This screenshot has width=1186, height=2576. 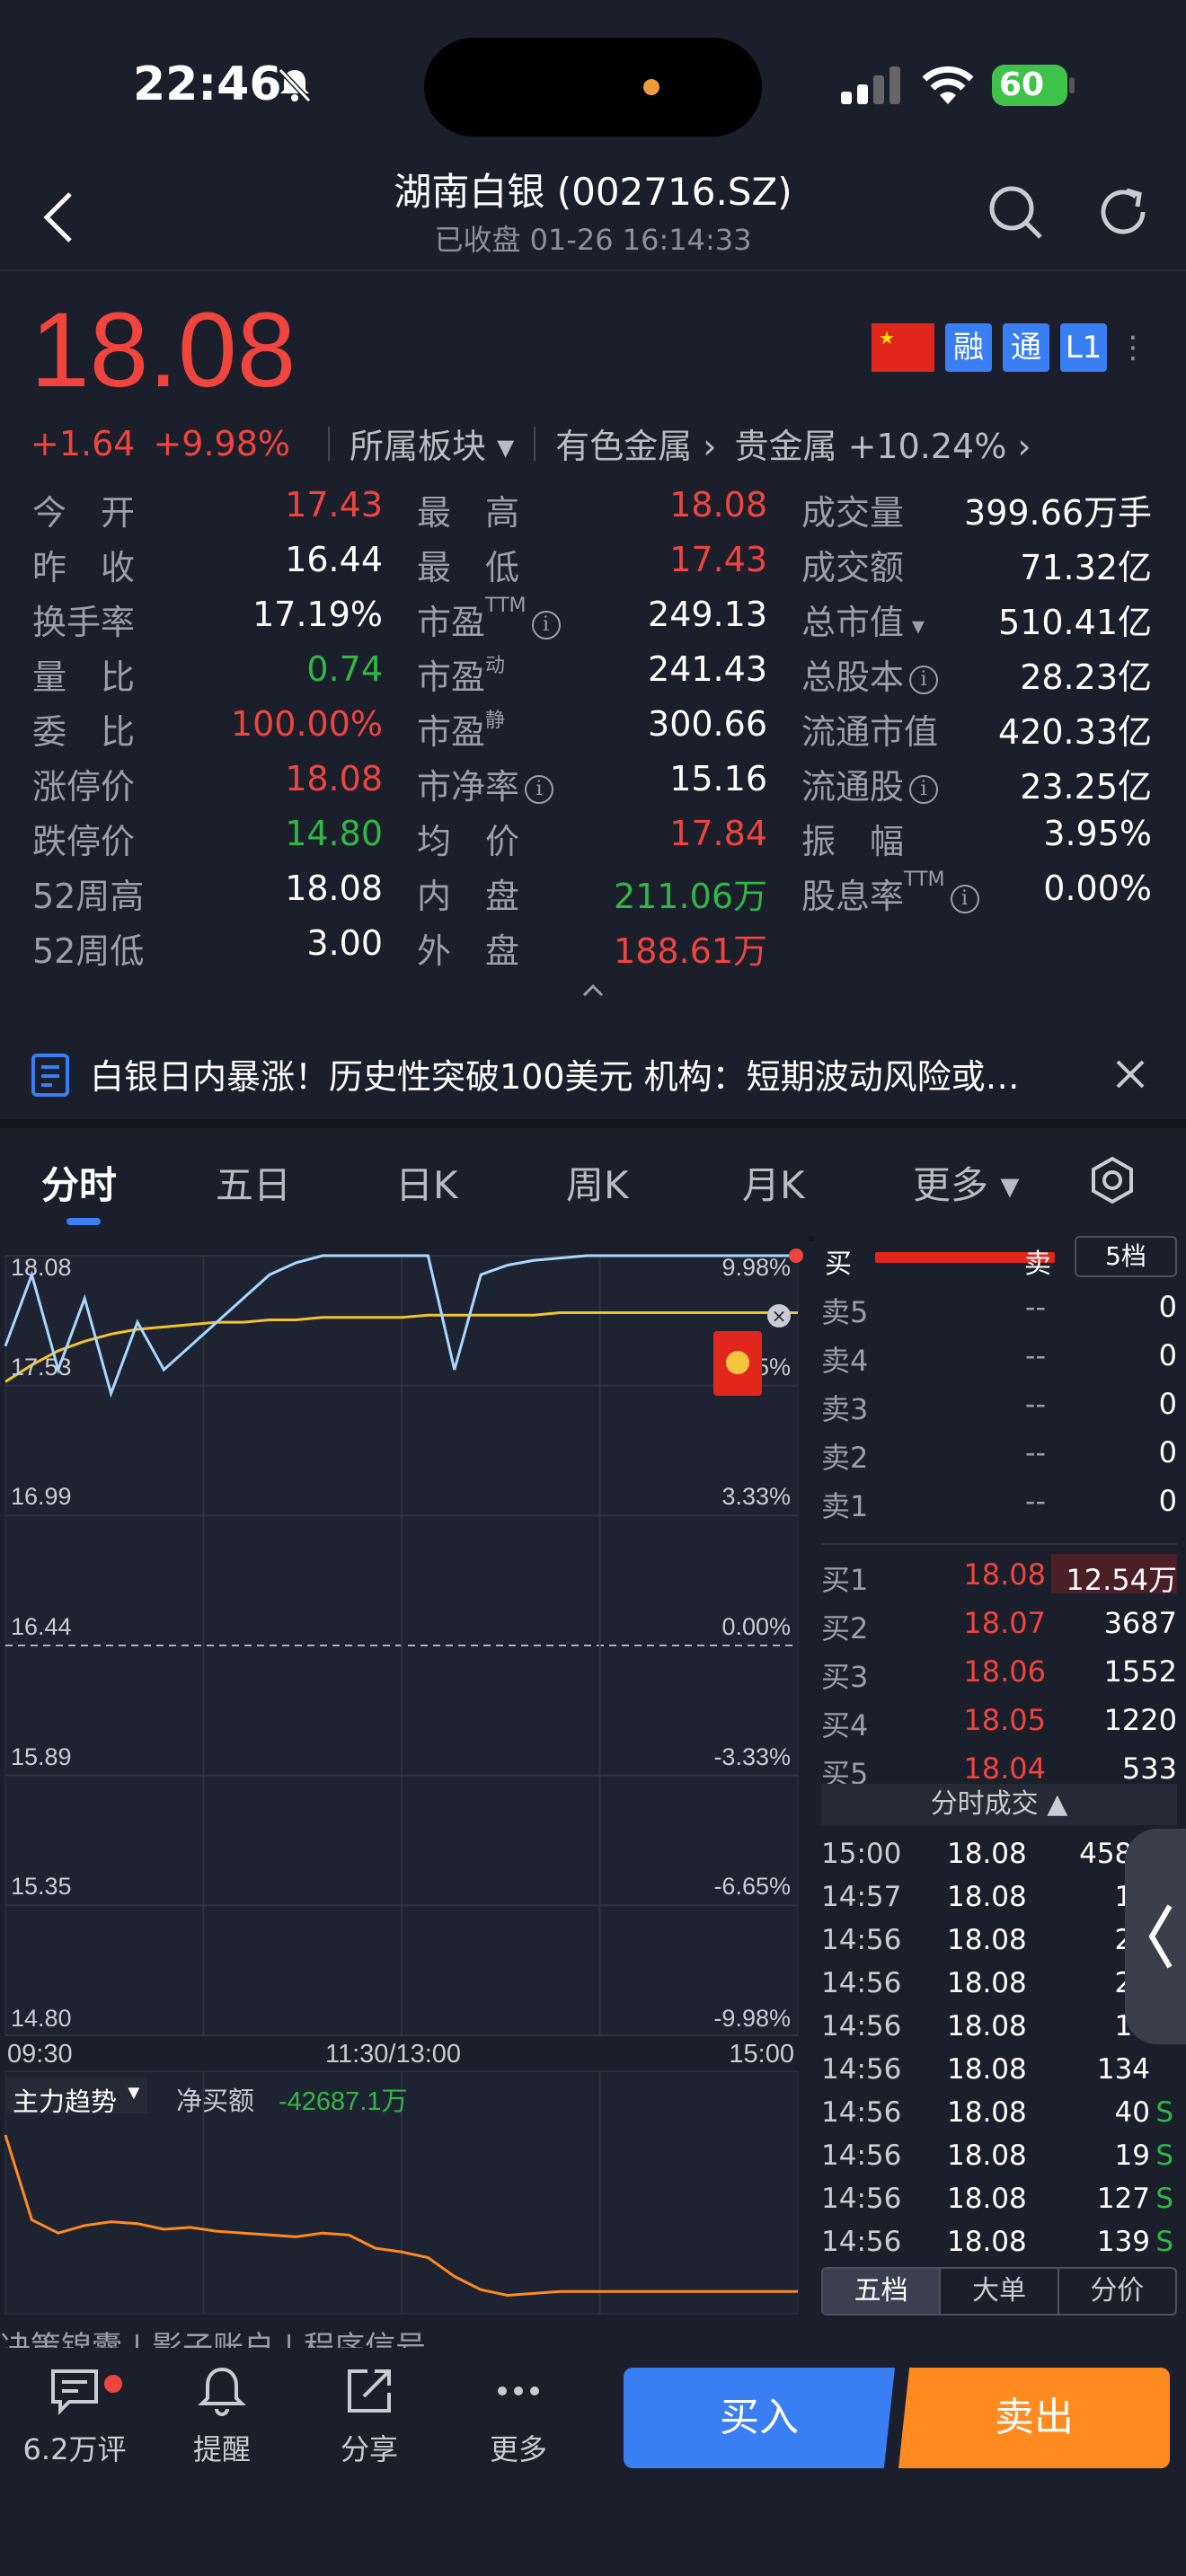 What do you see at coordinates (593, 990) in the screenshot?
I see `collapse-arrow-icon` at bounding box center [593, 990].